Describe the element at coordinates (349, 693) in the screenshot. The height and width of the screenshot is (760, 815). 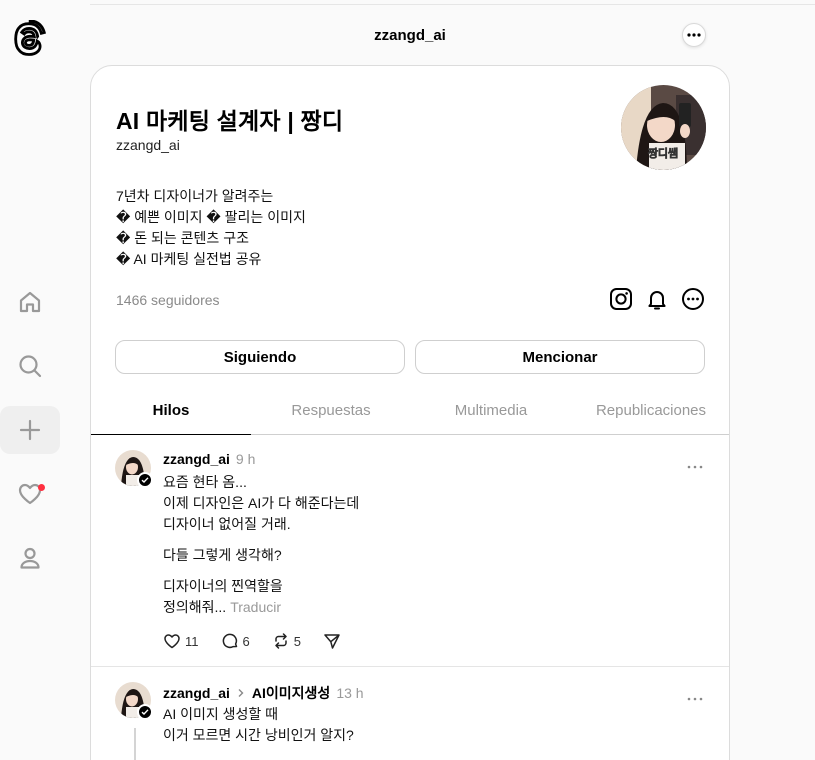
I see `post-timestamp: 13 h` at that location.